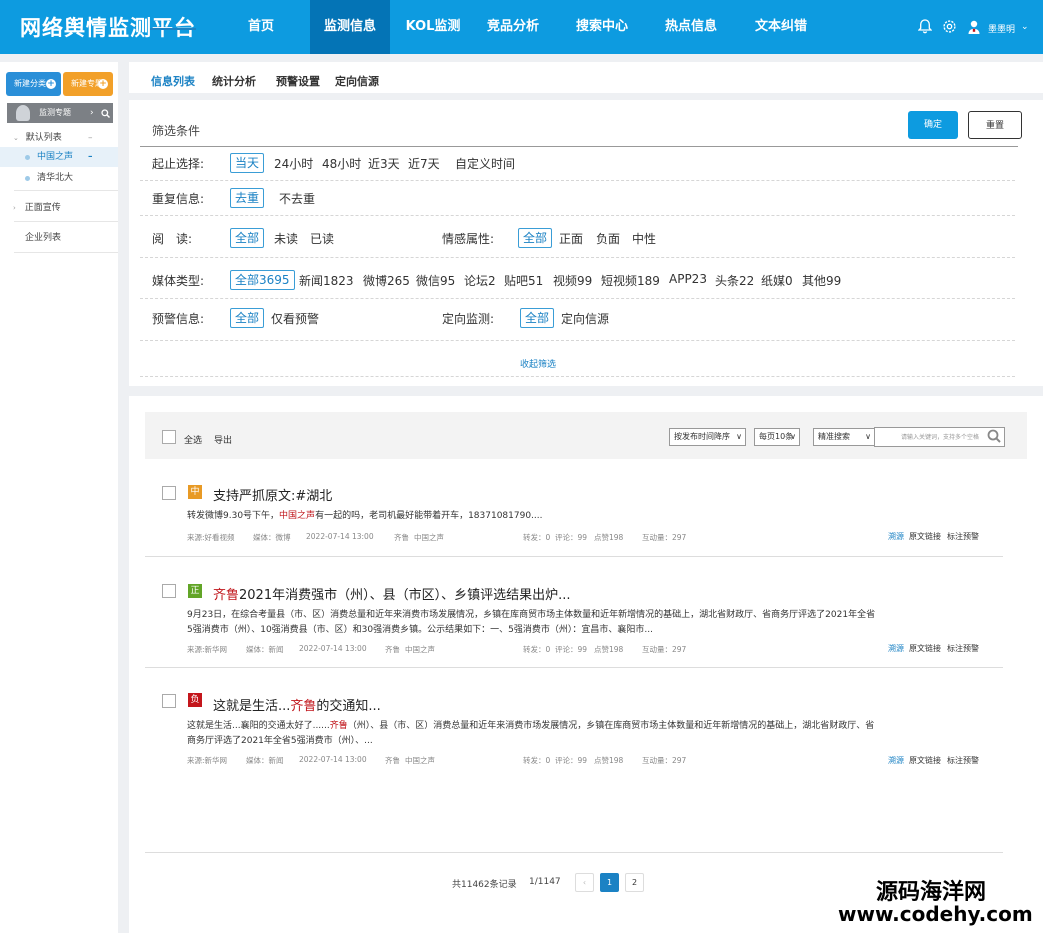 This screenshot has height=933, width=1043. What do you see at coordinates (286, 238) in the screenshot?
I see `read-option-unread: 未读` at bounding box center [286, 238].